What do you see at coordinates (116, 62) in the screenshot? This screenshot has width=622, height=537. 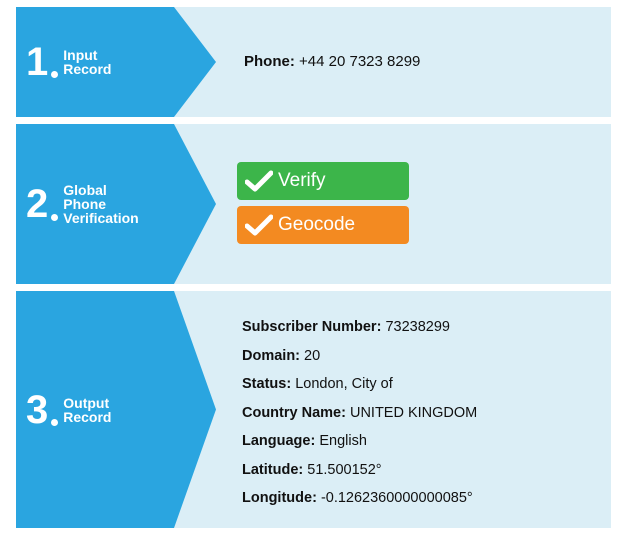 I see `step-1-chevron: 1 Input Record` at bounding box center [116, 62].